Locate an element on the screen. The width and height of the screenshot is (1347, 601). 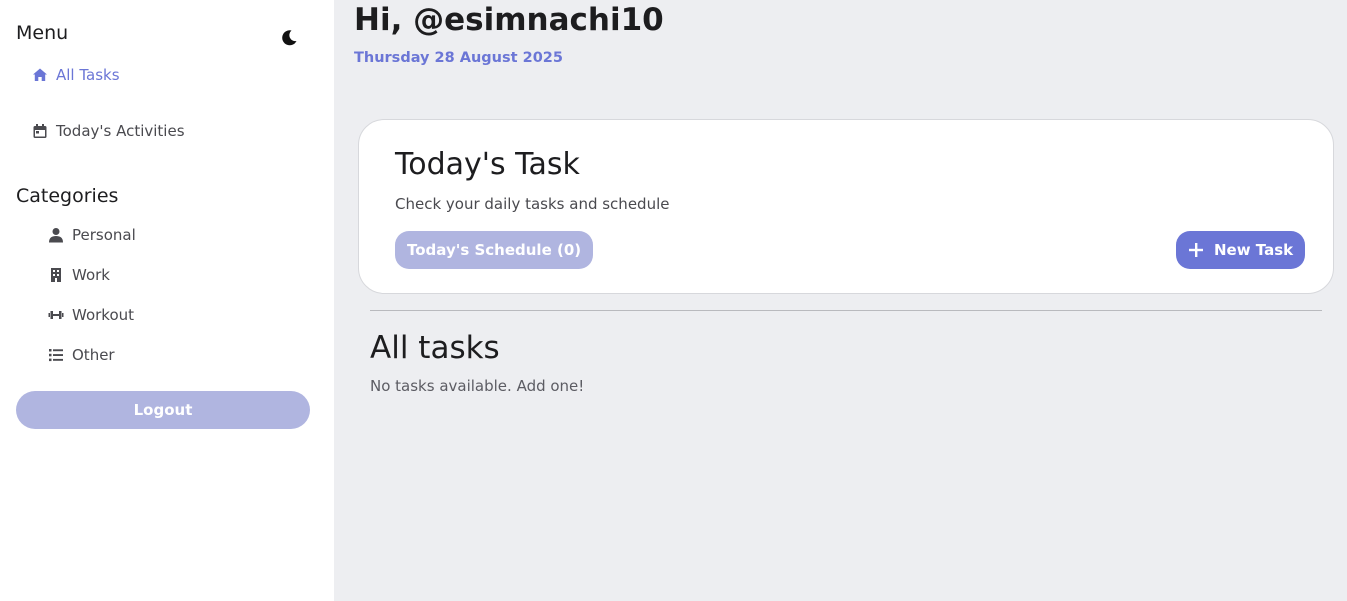
building-icon is located at coordinates (56, 275).